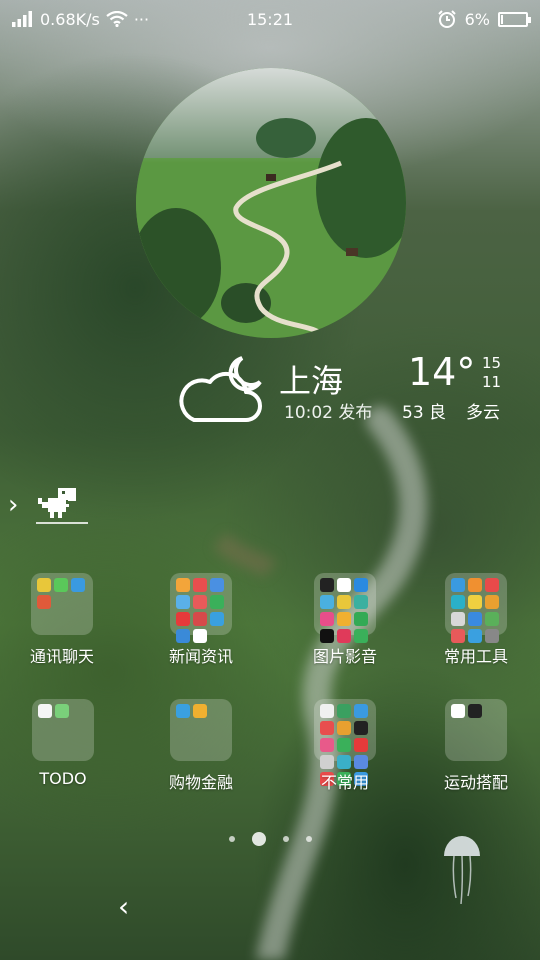 The width and height of the screenshot is (540, 960). Describe the element at coordinates (13, 505) in the screenshot. I see `chevron-right-icon: ›` at that location.